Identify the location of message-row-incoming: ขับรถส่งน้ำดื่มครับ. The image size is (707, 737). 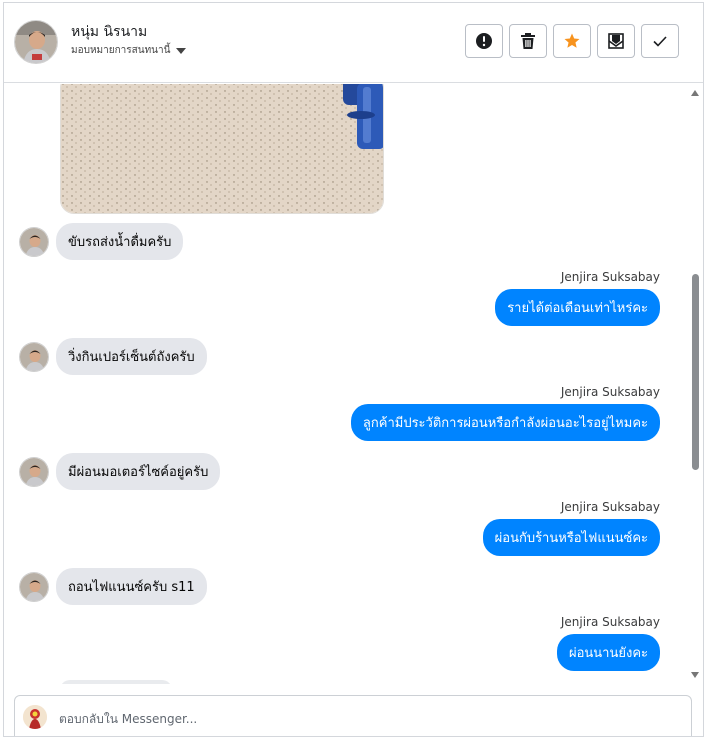
(101, 241).